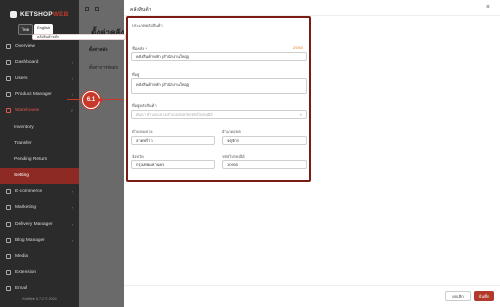  What do you see at coordinates (8, 257) in the screenshot?
I see `media-icon` at bounding box center [8, 257].